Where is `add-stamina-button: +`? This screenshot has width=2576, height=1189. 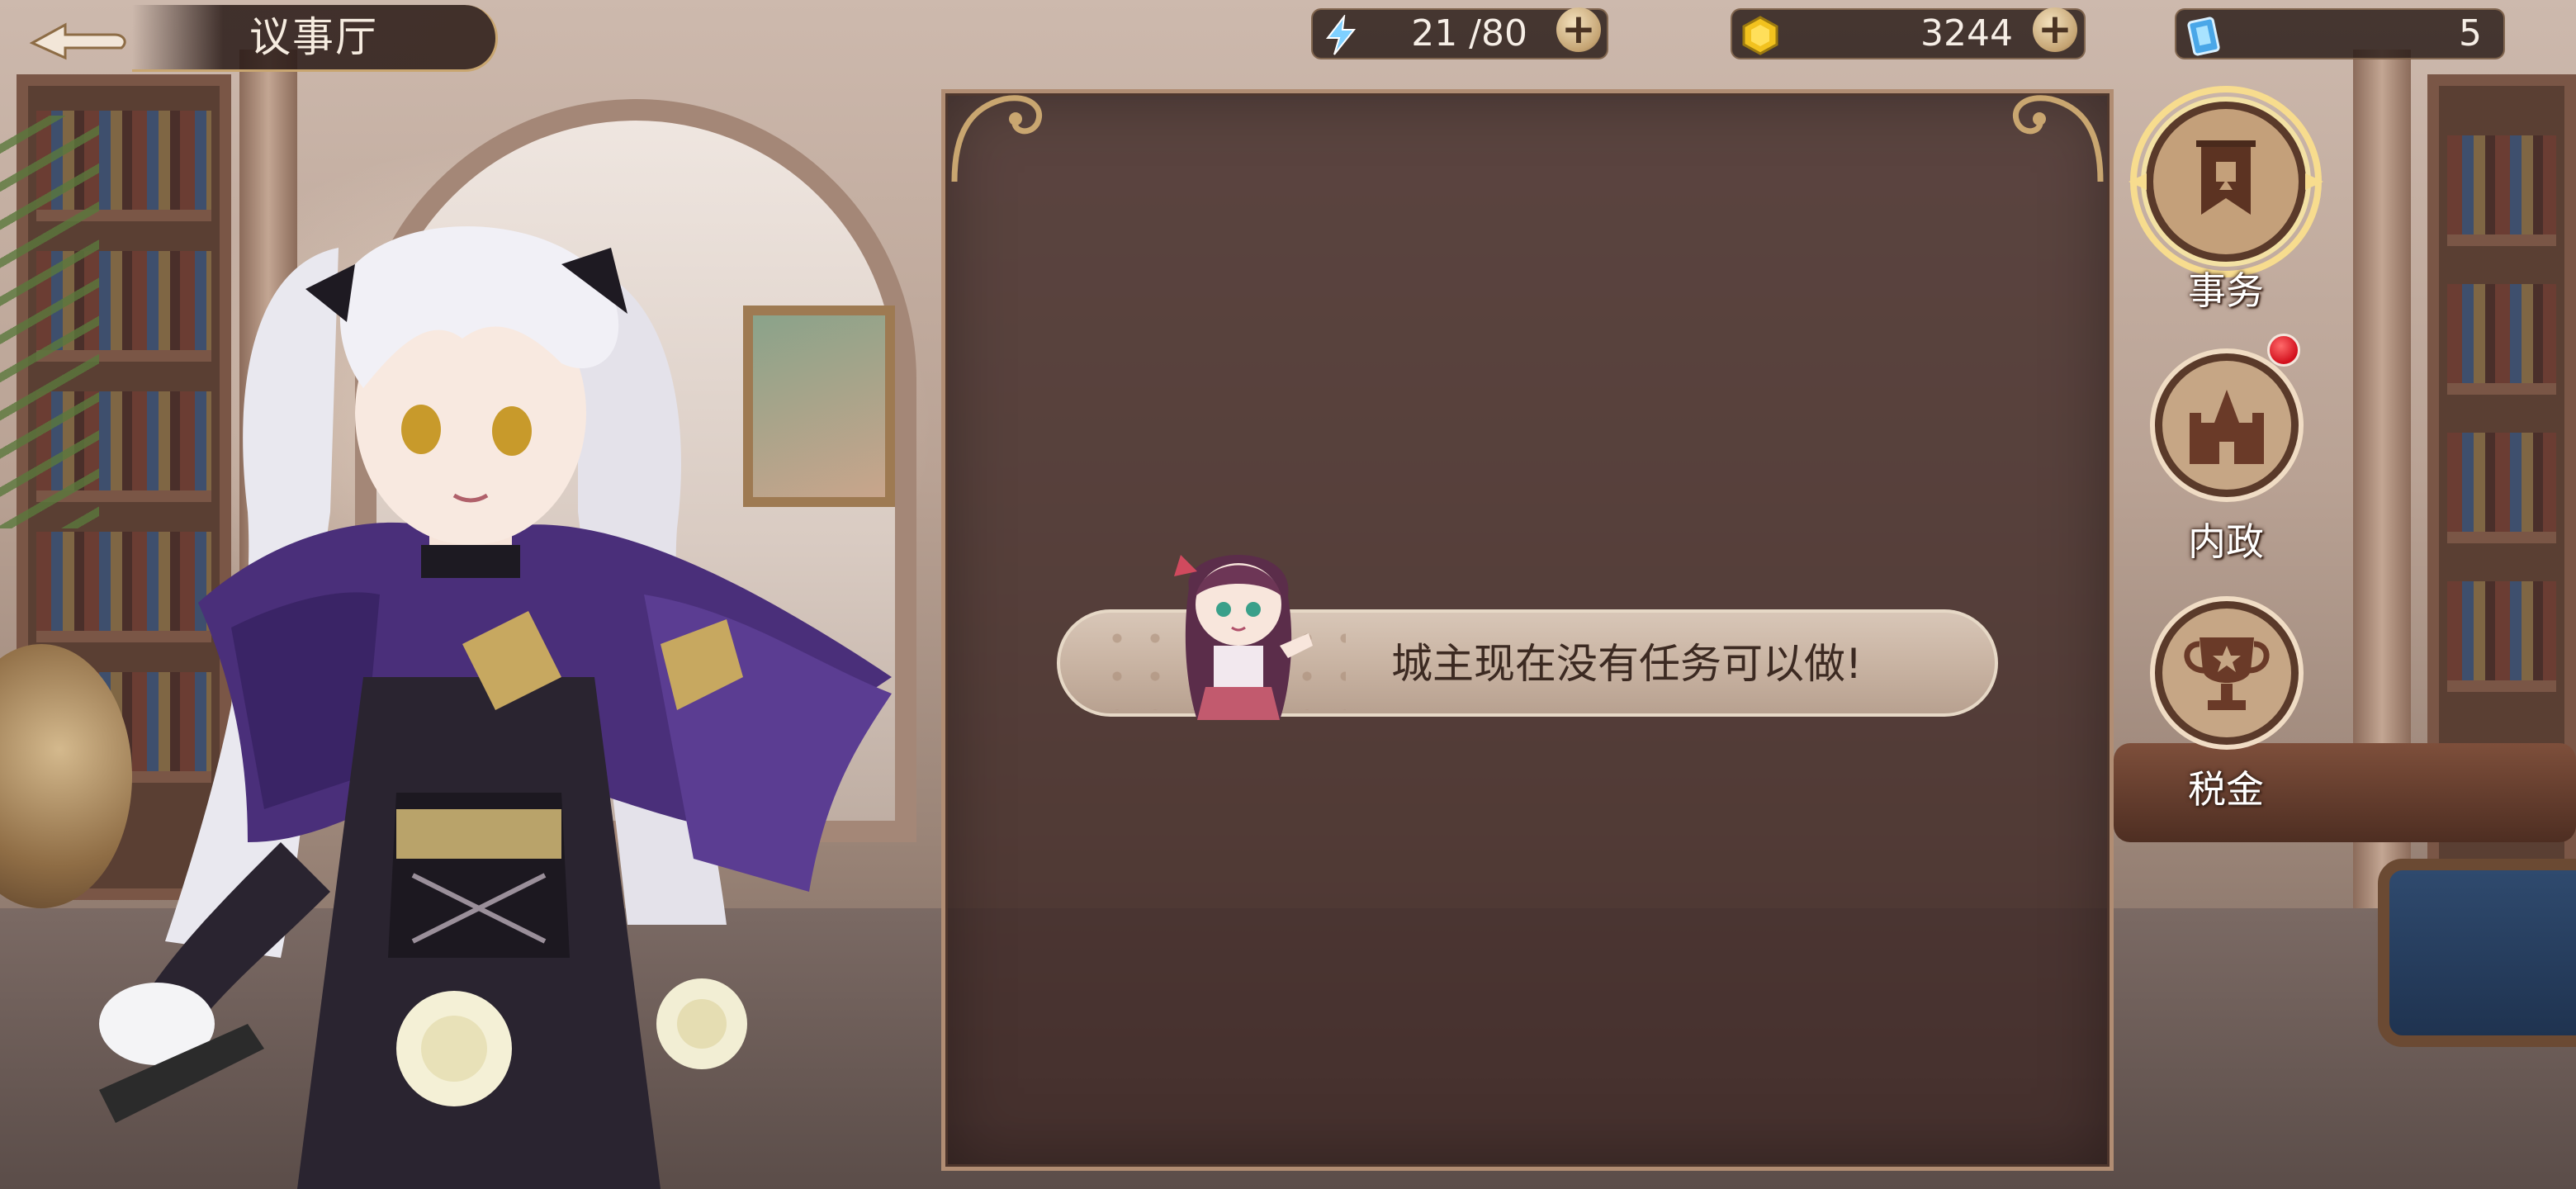 add-stamina-button: + is located at coordinates (1578, 29).